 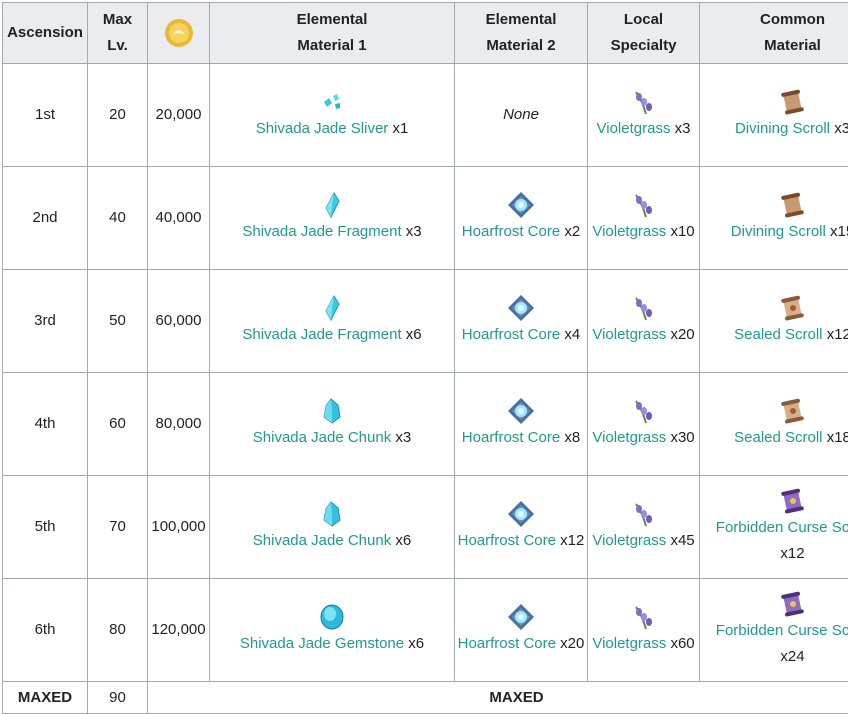 I want to click on elemental-1-cell: Shivada Jade Fragment x3, so click(x=332, y=218).